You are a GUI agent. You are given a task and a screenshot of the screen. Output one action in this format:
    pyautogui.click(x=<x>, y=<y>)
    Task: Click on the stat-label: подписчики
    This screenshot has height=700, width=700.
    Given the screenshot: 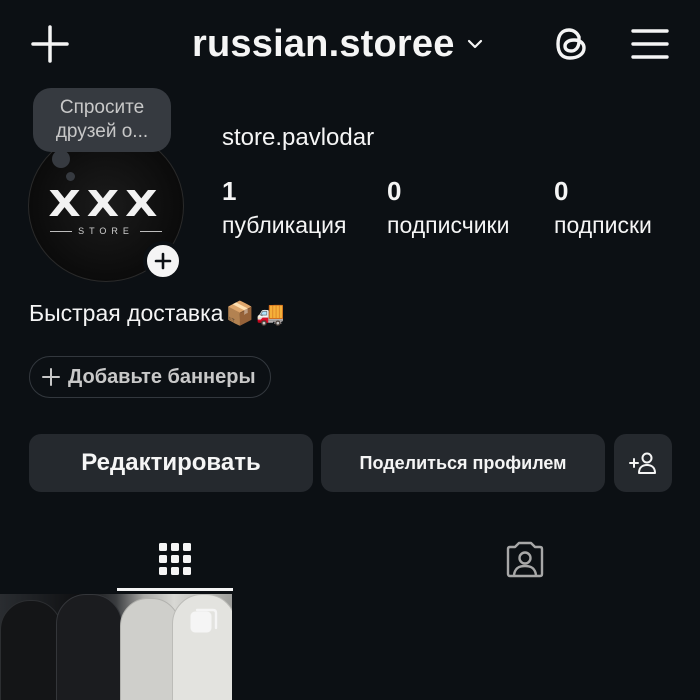 What is the action you would take?
    pyautogui.click(x=448, y=225)
    